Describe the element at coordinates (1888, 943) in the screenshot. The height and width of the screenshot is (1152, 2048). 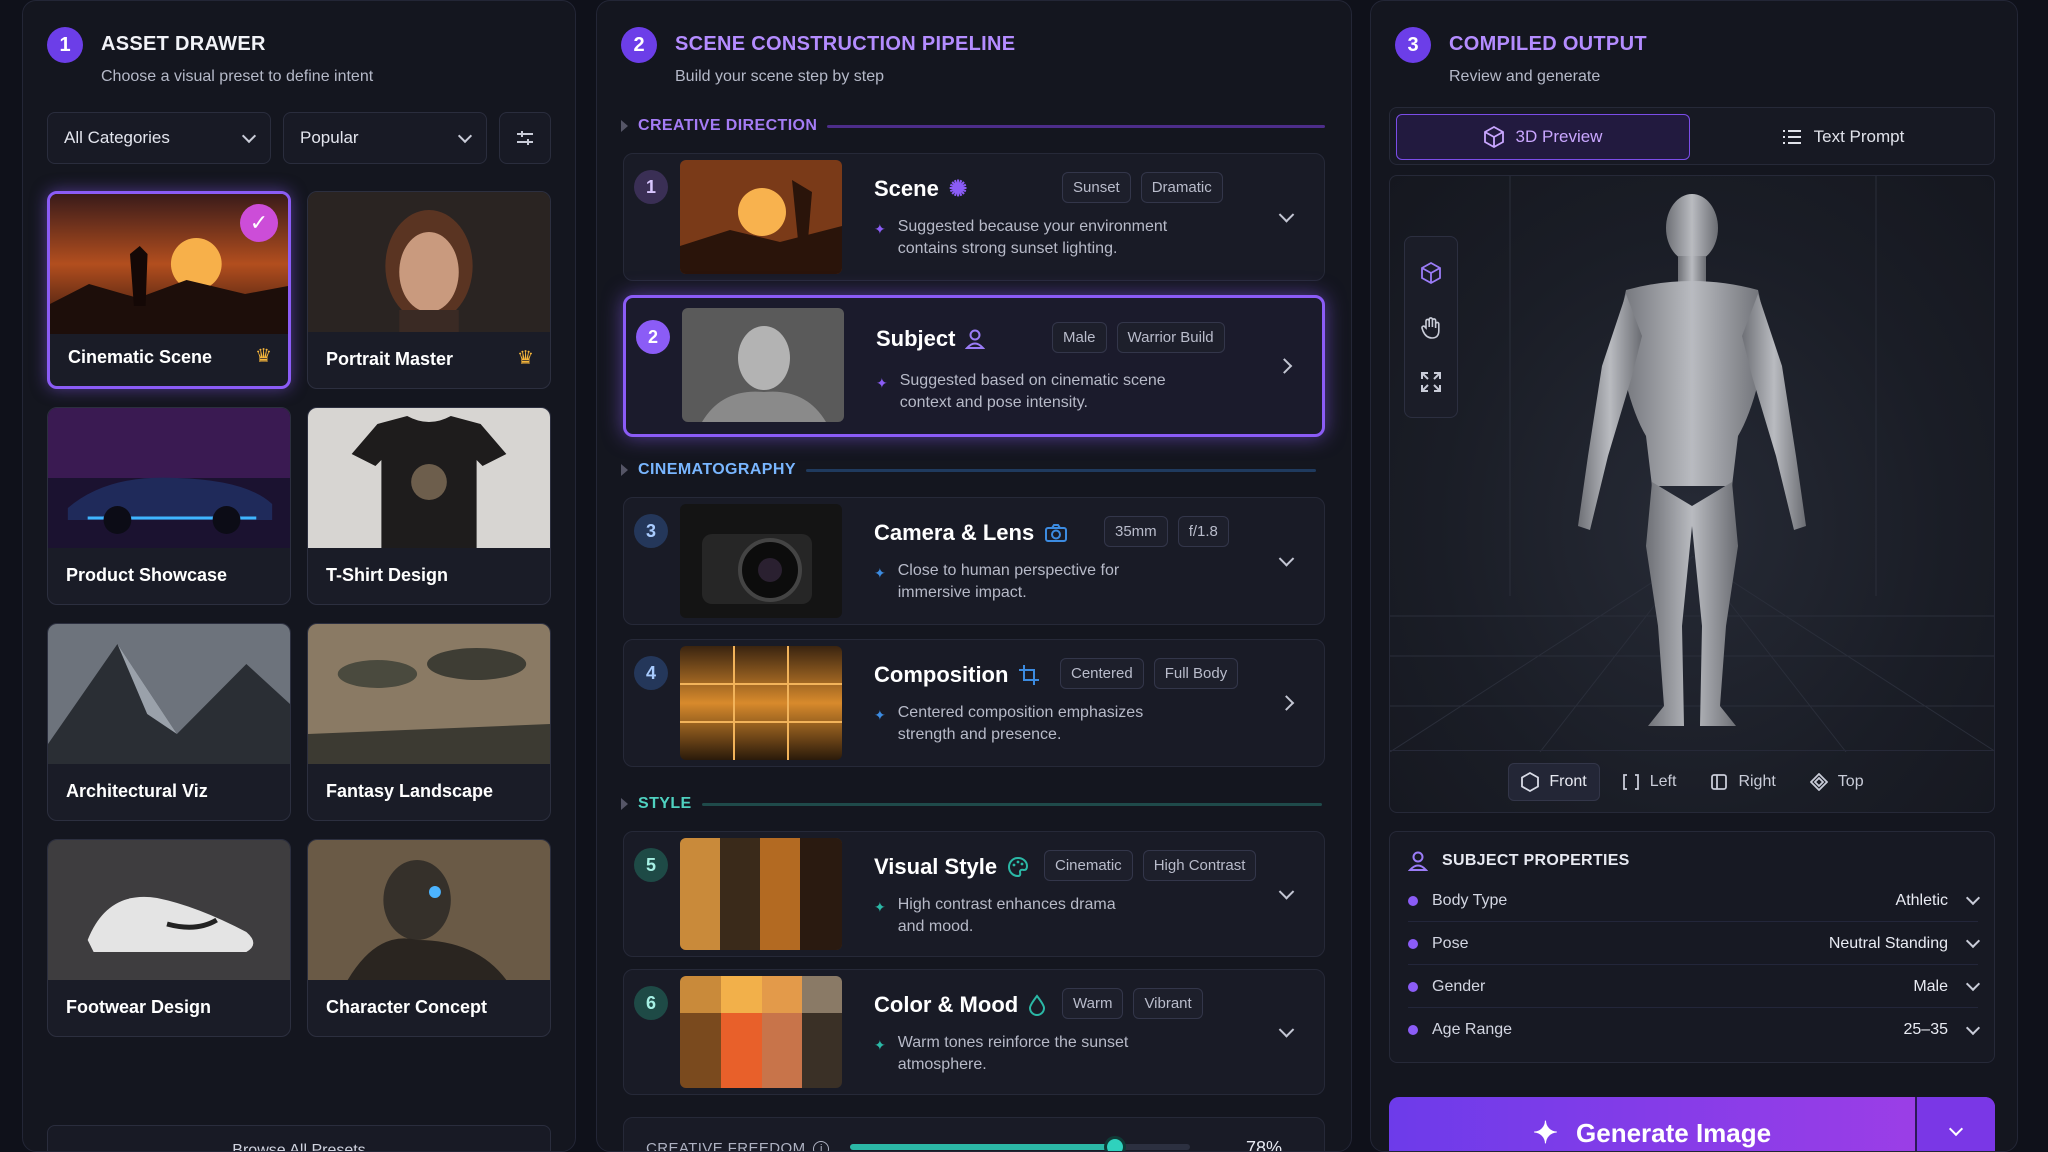
I see `property-value: Neutral Standing` at that location.